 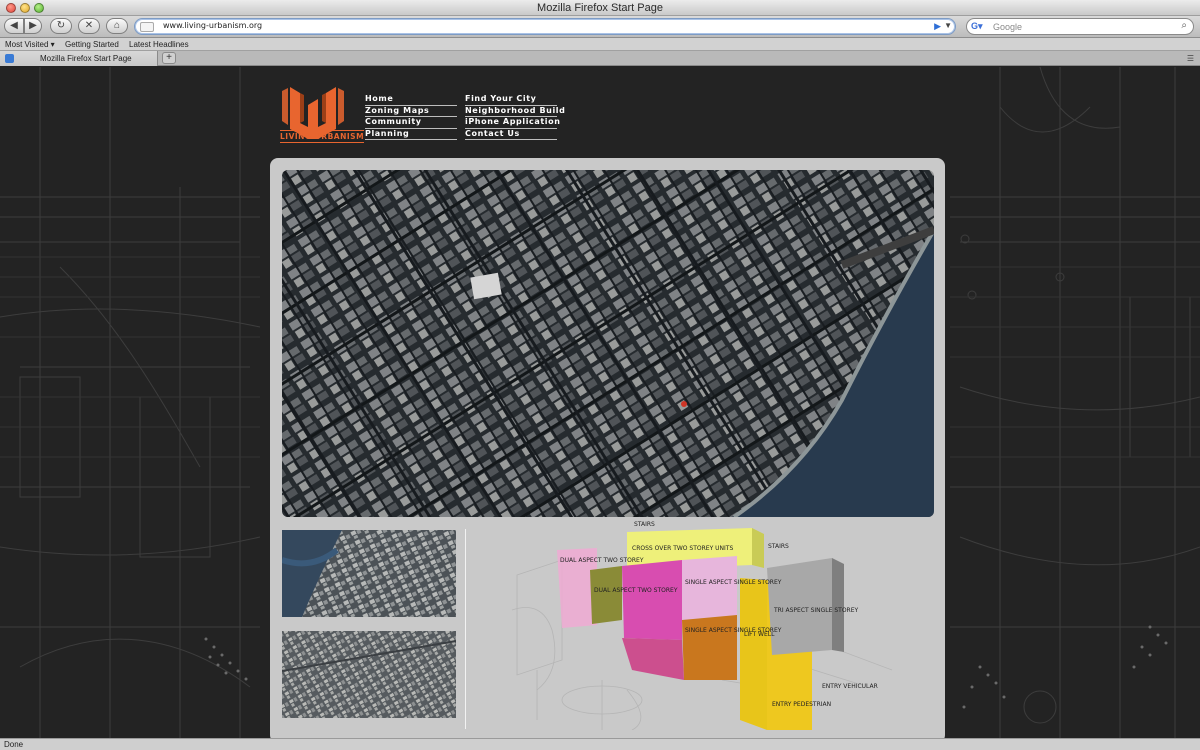 What do you see at coordinates (147, 27) in the screenshot?
I see `page-favicon-icon` at bounding box center [147, 27].